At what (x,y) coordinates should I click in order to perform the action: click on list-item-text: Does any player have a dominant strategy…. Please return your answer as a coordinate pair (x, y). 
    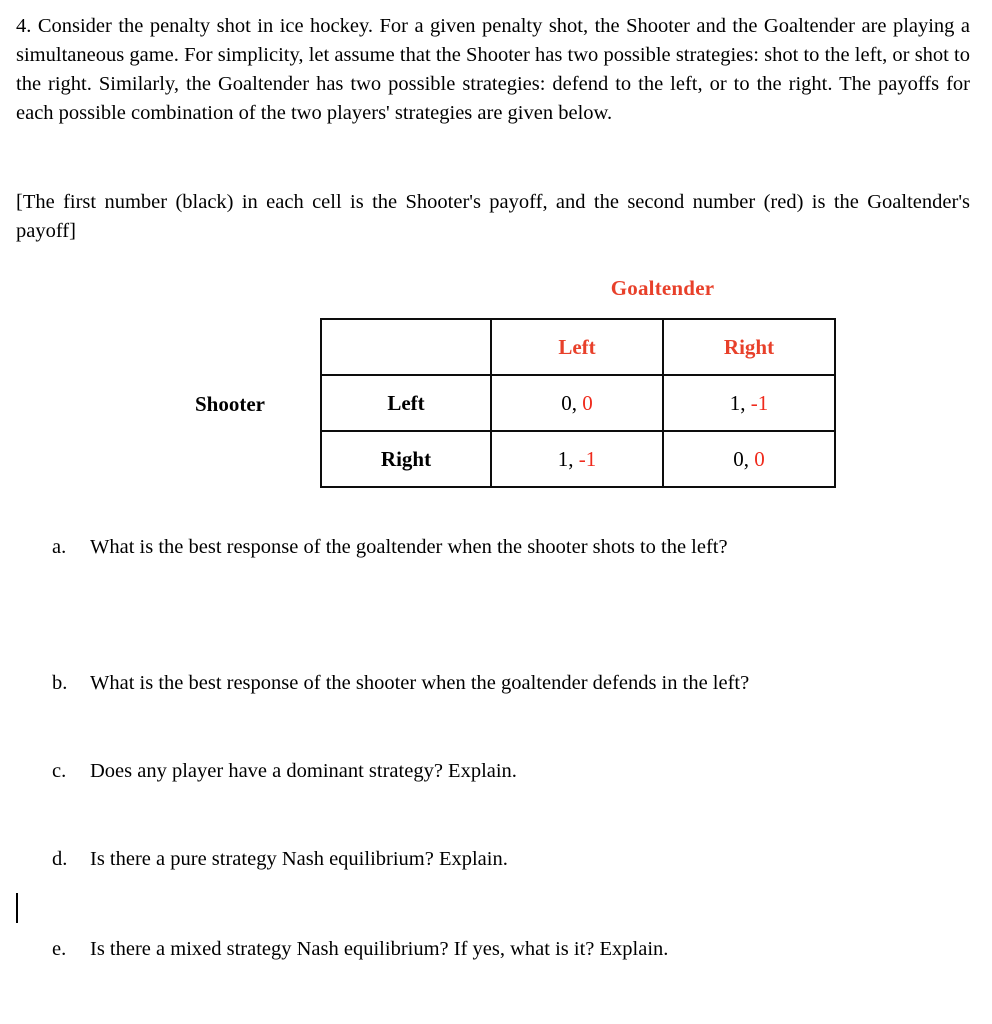
    Looking at the image, I should click on (303, 771).